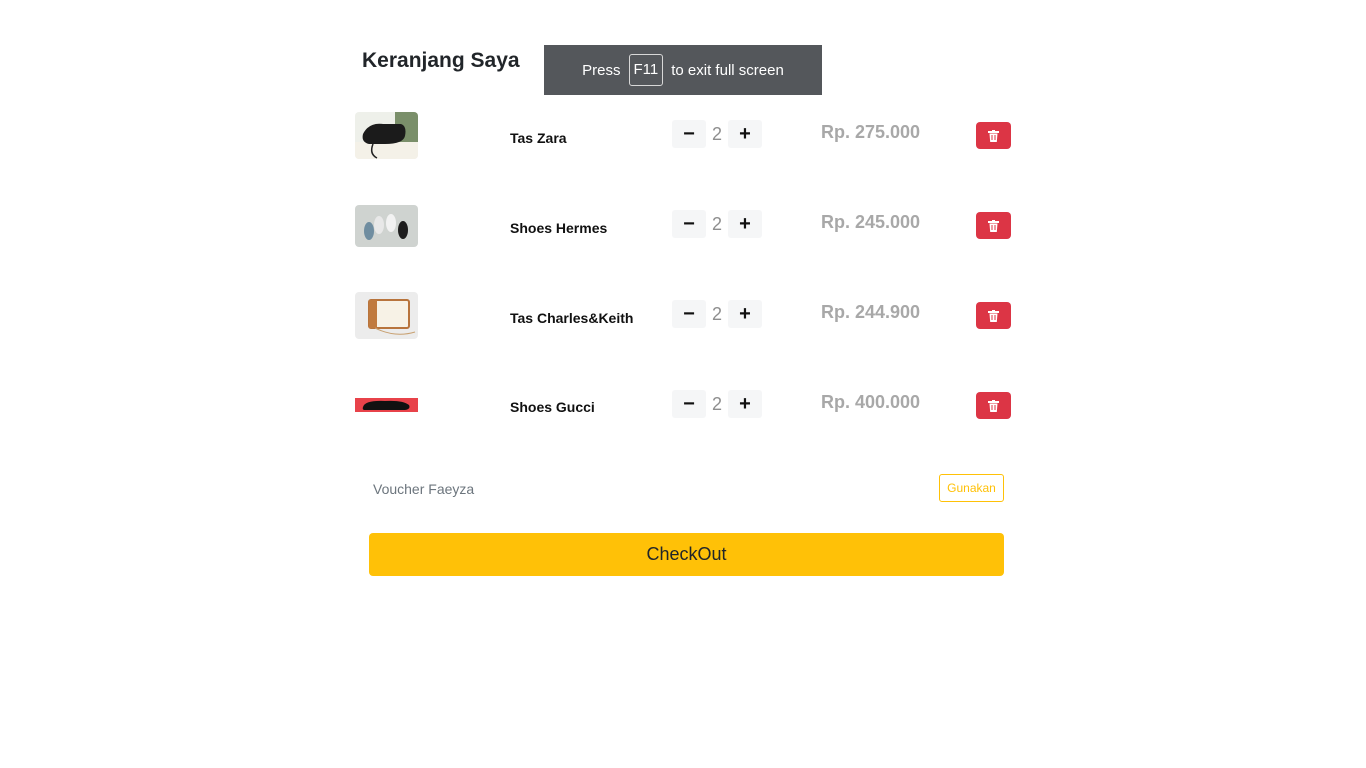 This screenshot has height=768, width=1366. I want to click on page-title: Keranjang Saya, so click(441, 60).